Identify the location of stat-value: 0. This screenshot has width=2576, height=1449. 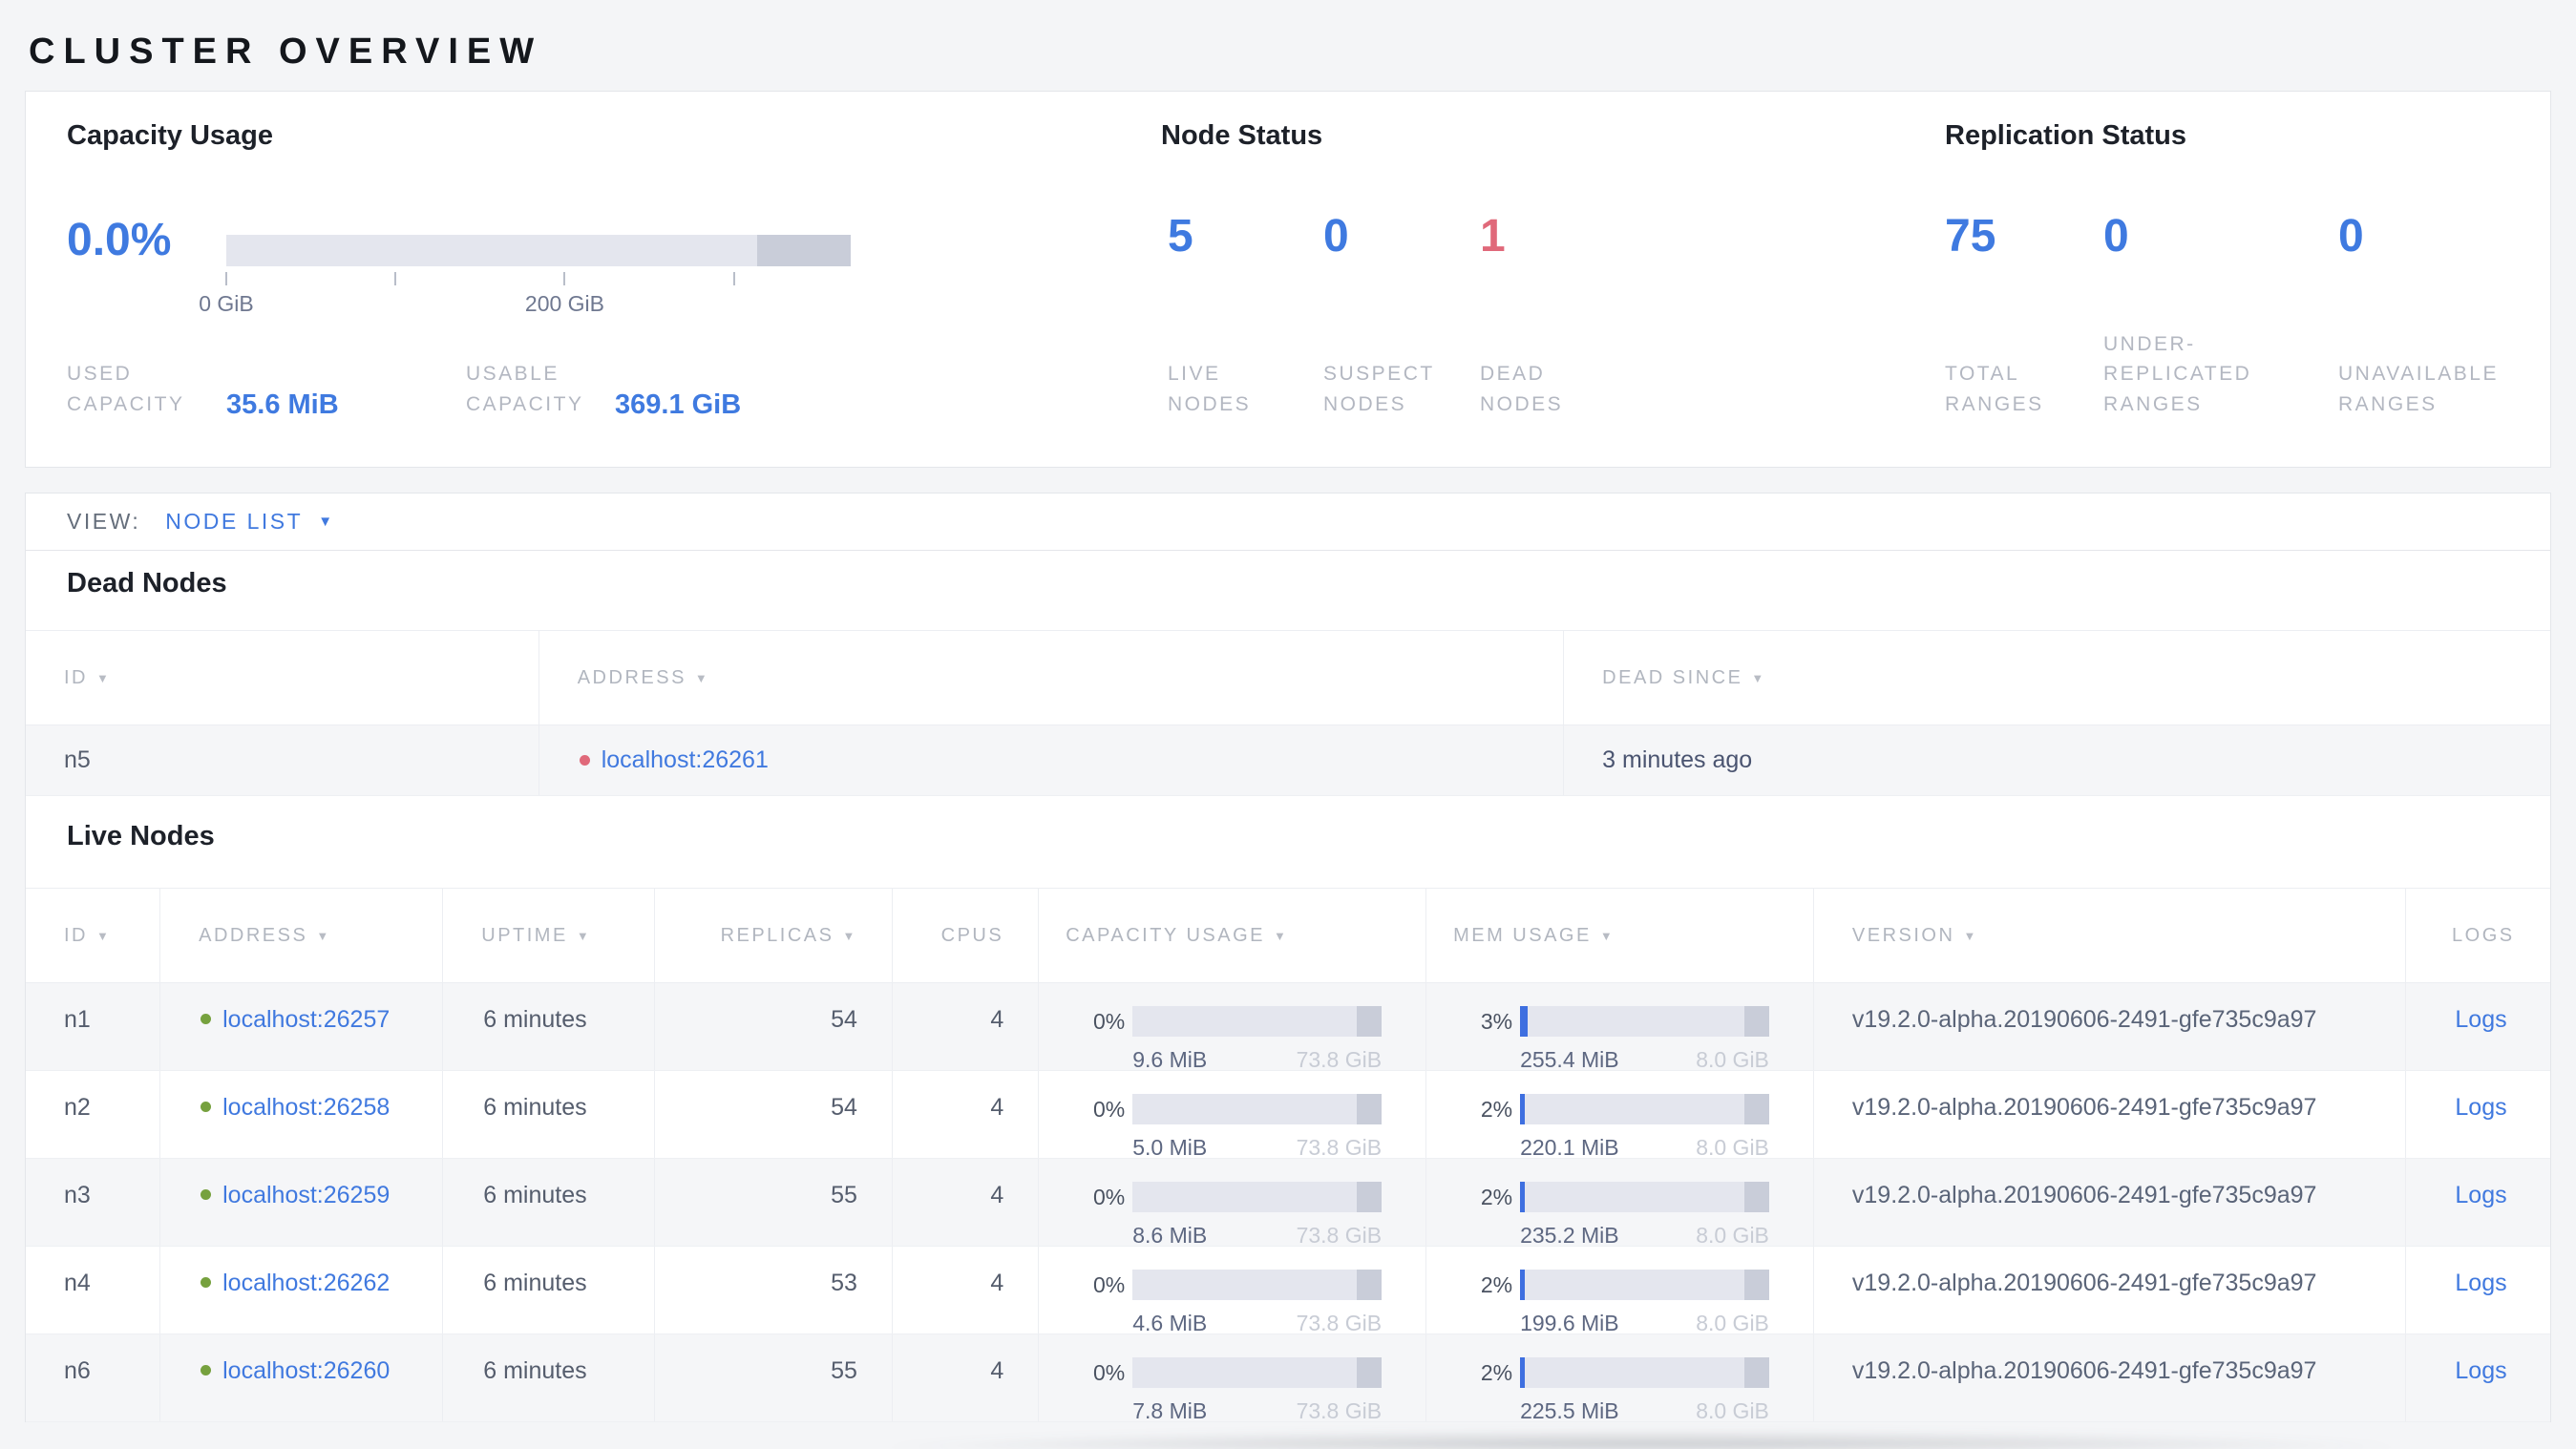
(1336, 237).